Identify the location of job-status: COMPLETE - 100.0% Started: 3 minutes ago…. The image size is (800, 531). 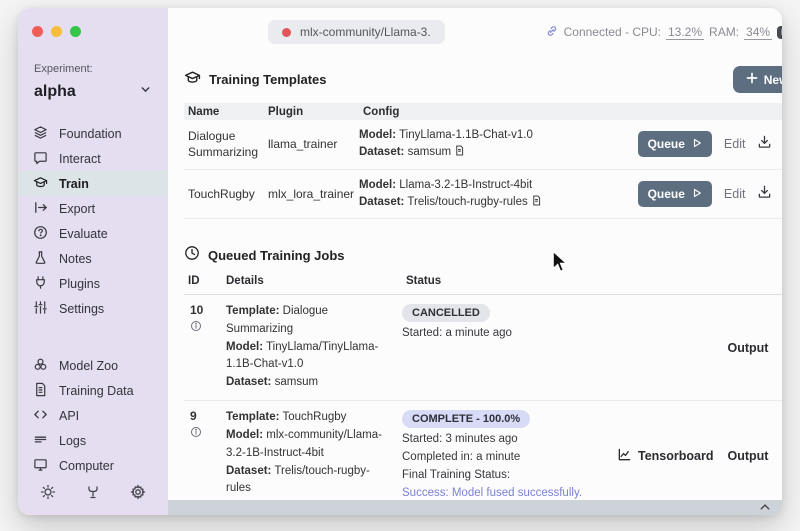
(509, 455).